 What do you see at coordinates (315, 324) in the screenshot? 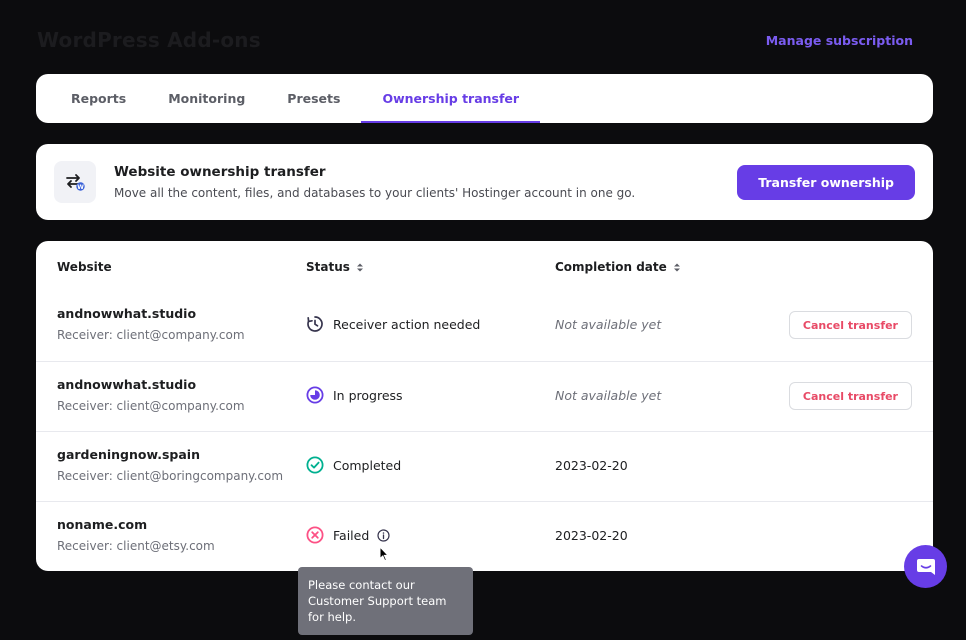
I see `clock-rotate-icon` at bounding box center [315, 324].